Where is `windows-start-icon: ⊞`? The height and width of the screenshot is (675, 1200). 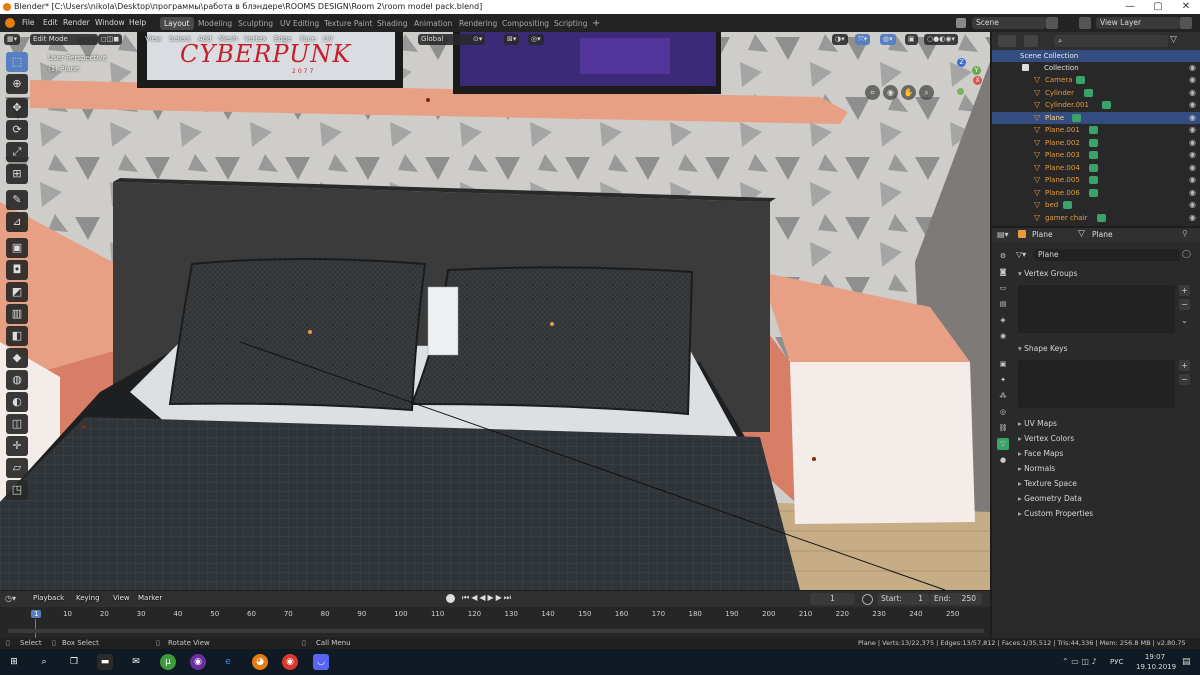
windows-start-icon: ⊞ is located at coordinates (14, 662).